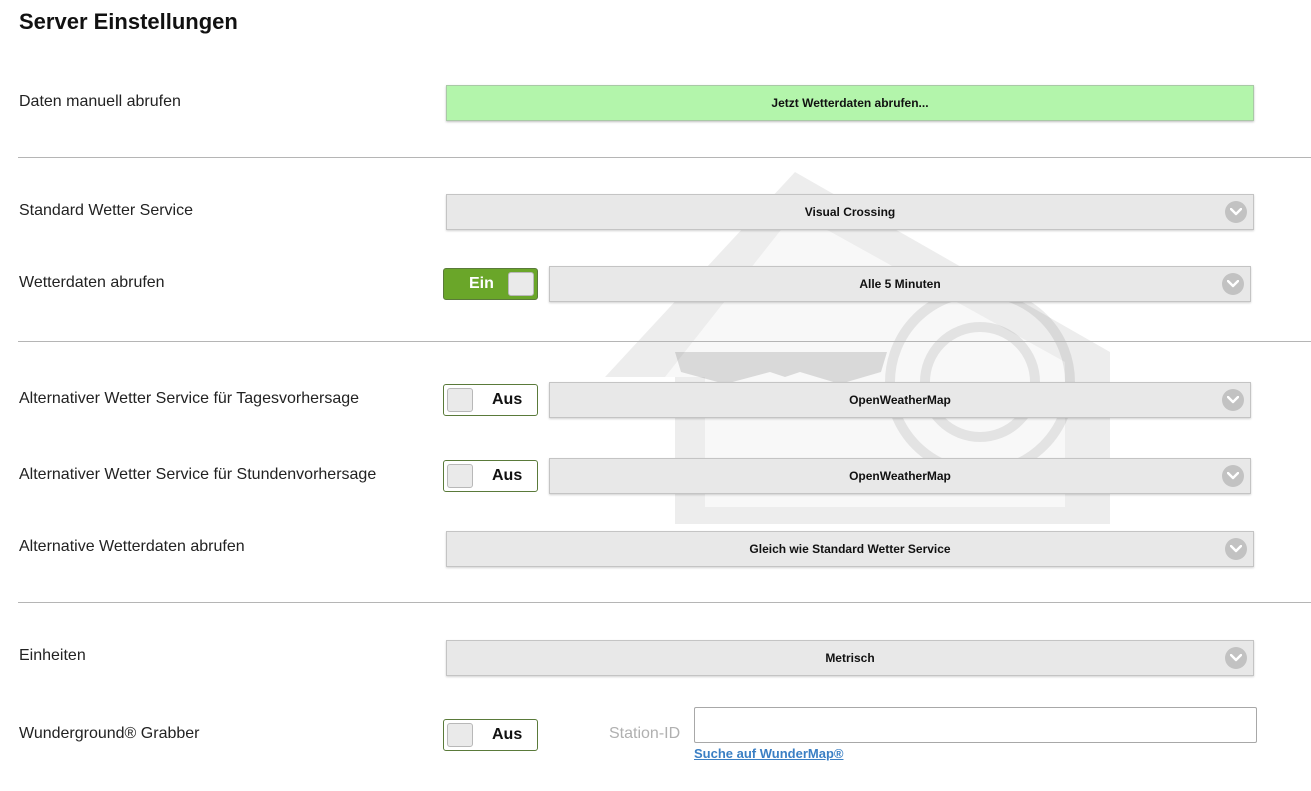 The height and width of the screenshot is (791, 1311). I want to click on units-select: Metrisch, so click(850, 658).